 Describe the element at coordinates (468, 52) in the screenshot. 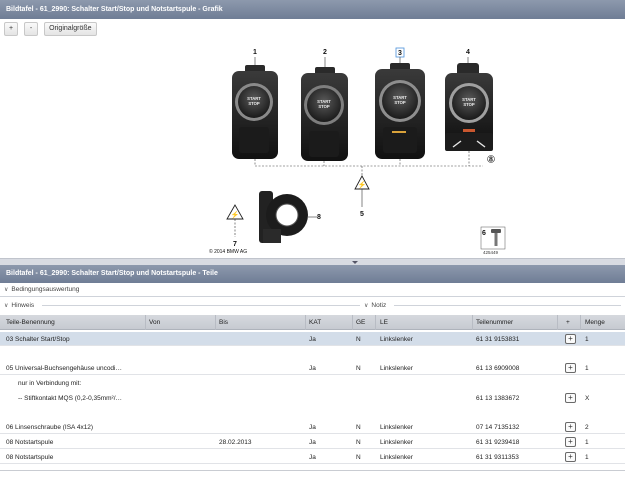

I see `callout-4: 4` at that location.